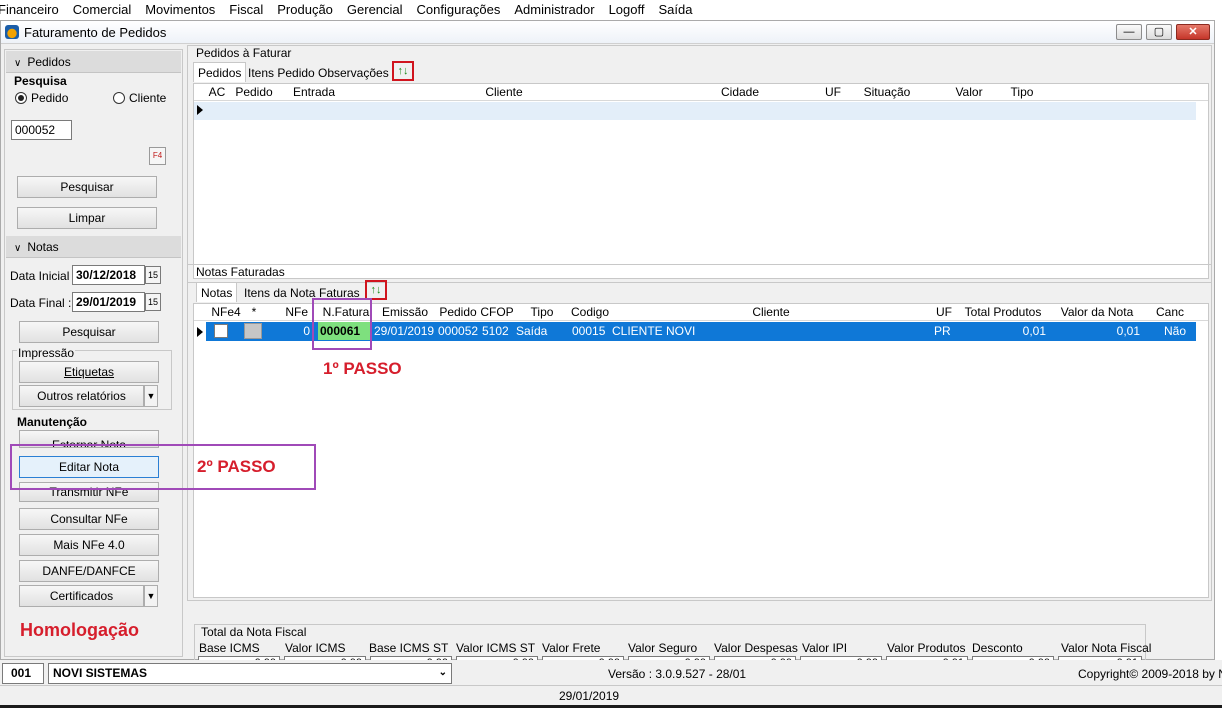  What do you see at coordinates (362, 368) in the screenshot?
I see `passo1-label: 1º PASSO` at bounding box center [362, 368].